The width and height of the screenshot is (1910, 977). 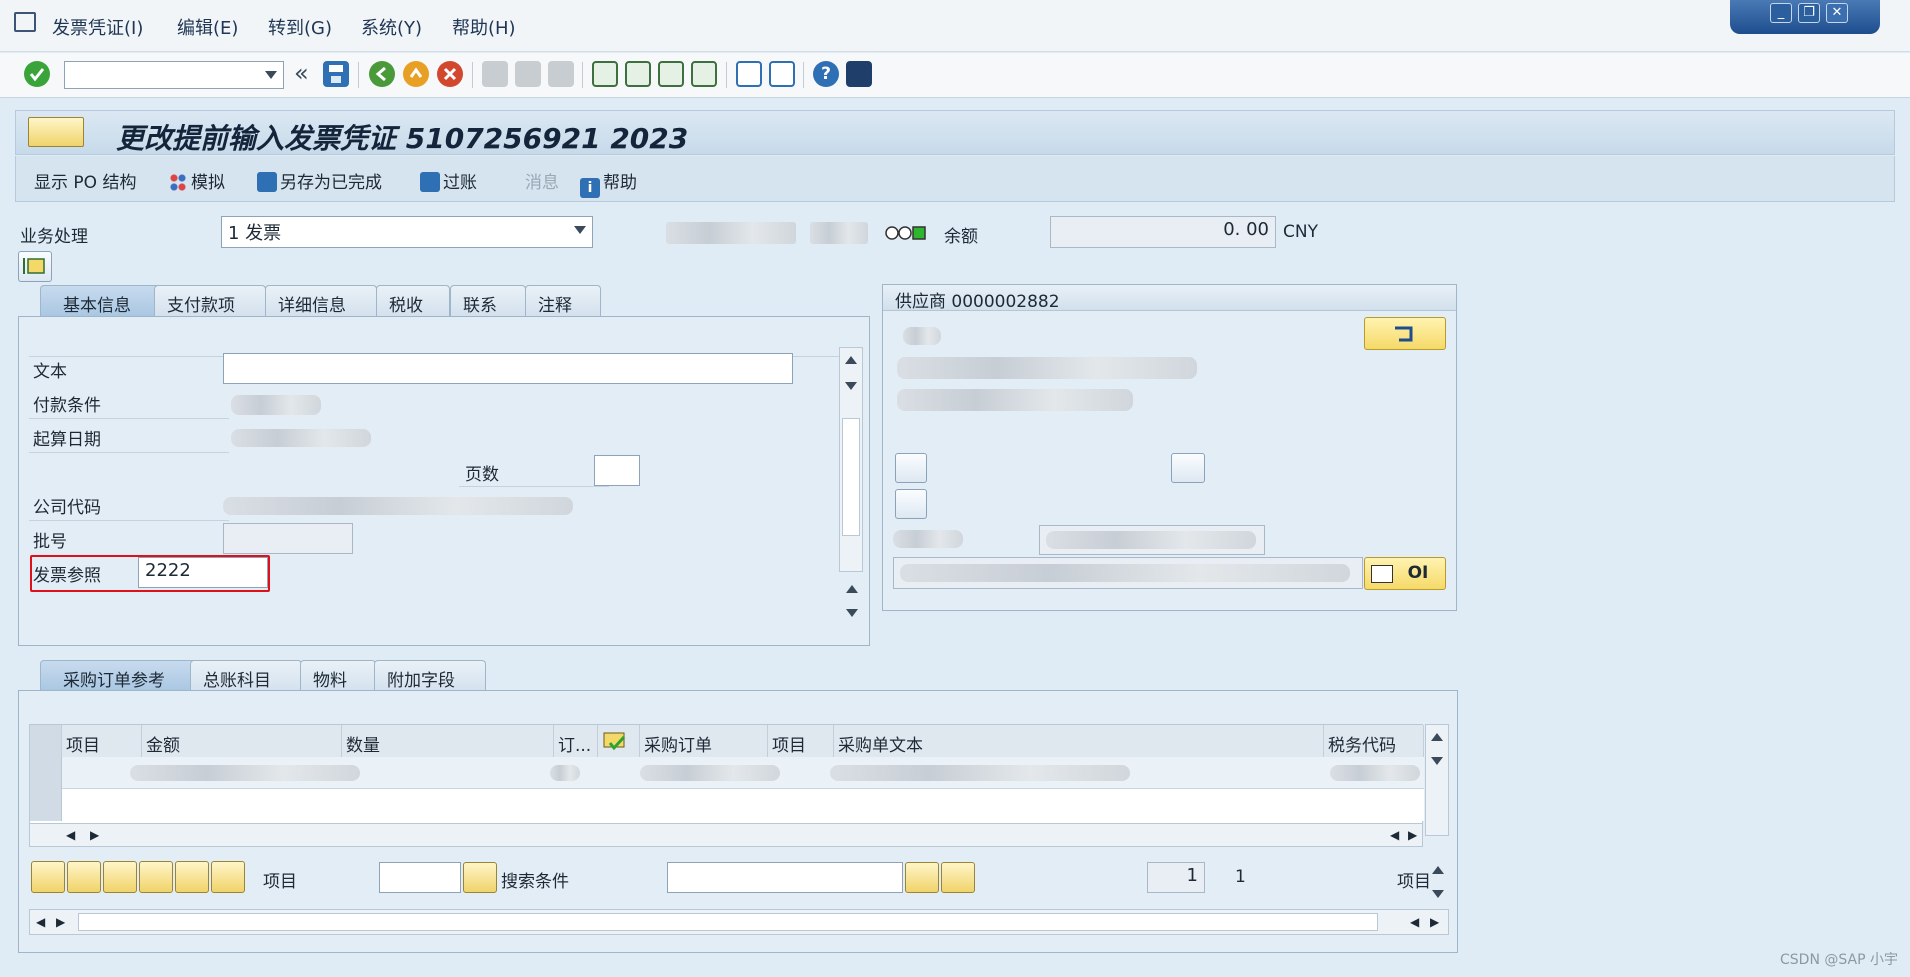 I want to click on post-button: 过账, so click(x=448, y=180).